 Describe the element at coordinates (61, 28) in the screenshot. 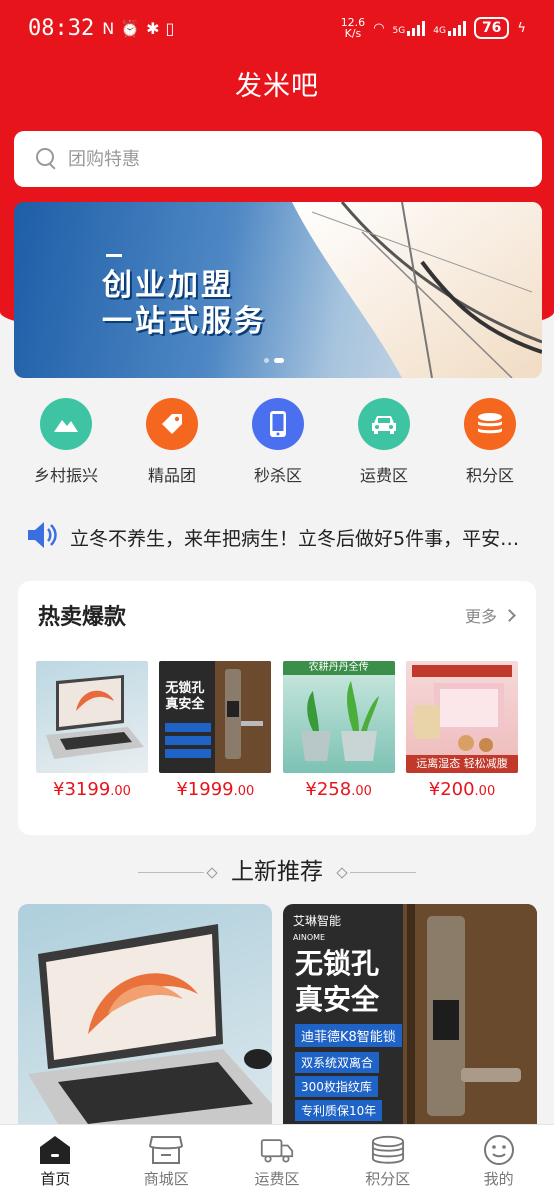

I see `status-time: 08:32` at that location.